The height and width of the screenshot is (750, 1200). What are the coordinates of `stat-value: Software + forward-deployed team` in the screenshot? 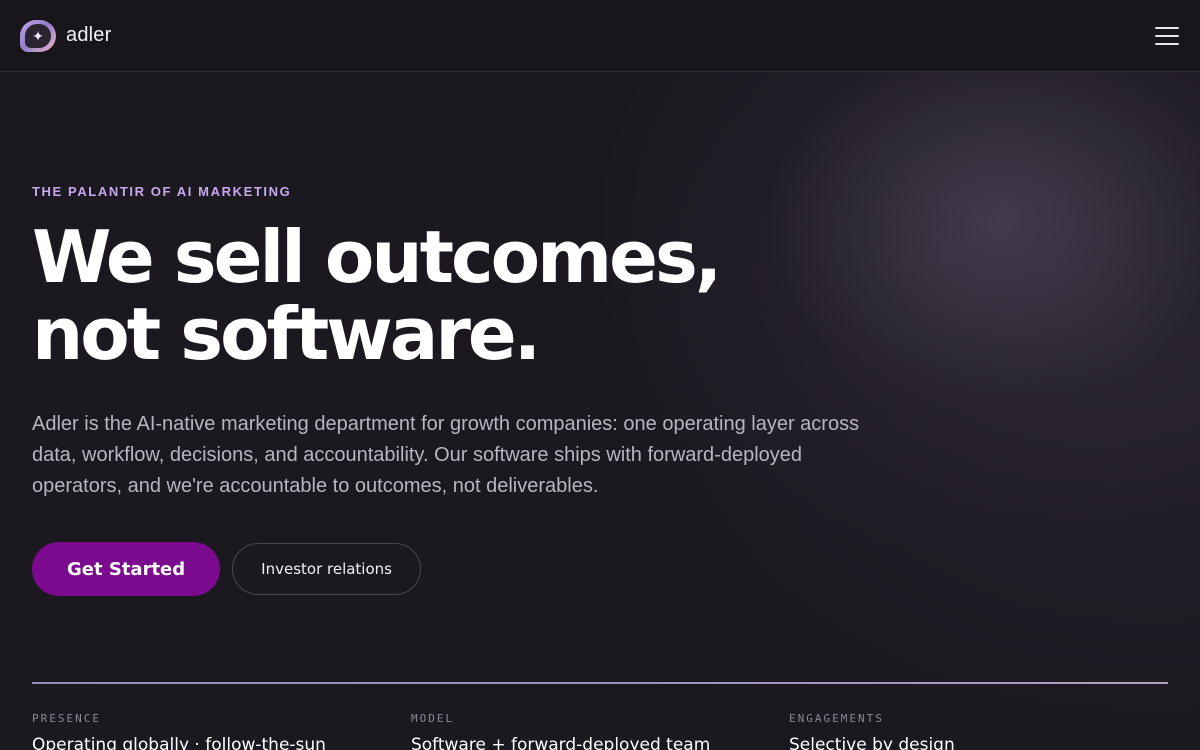 It's located at (560, 742).